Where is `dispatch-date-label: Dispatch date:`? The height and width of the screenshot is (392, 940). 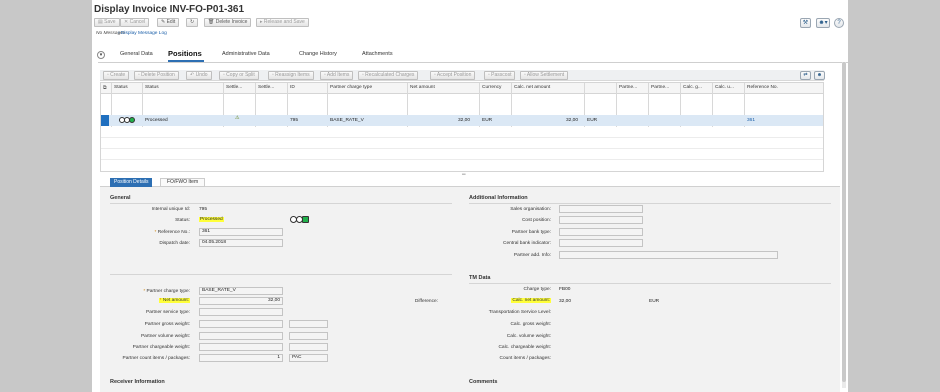
dispatch-date-label: Dispatch date: is located at coordinates (174, 243).